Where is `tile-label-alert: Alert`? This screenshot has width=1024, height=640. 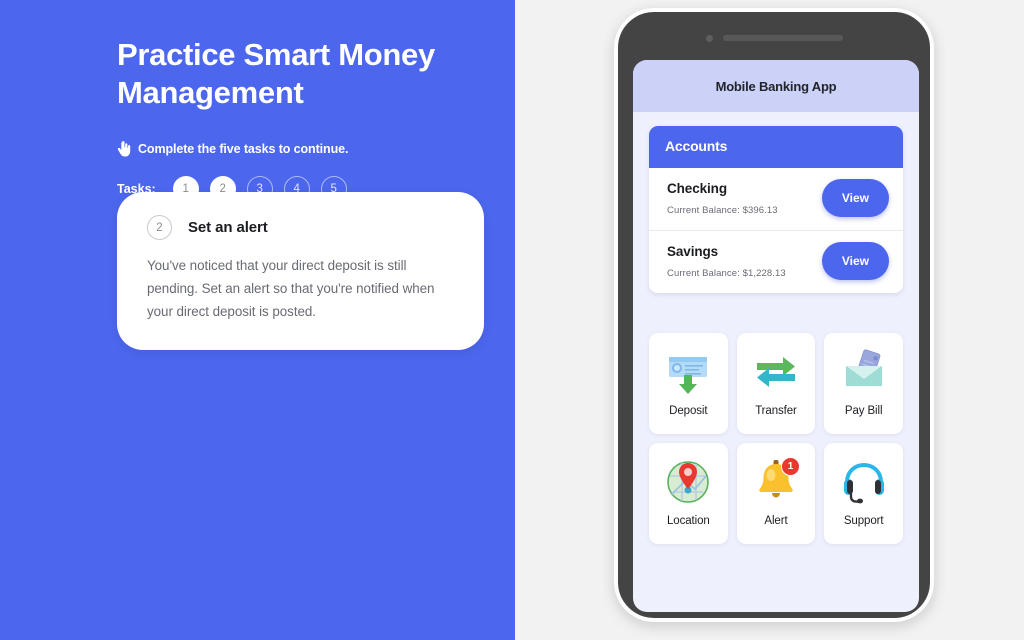 tile-label-alert: Alert is located at coordinates (776, 521).